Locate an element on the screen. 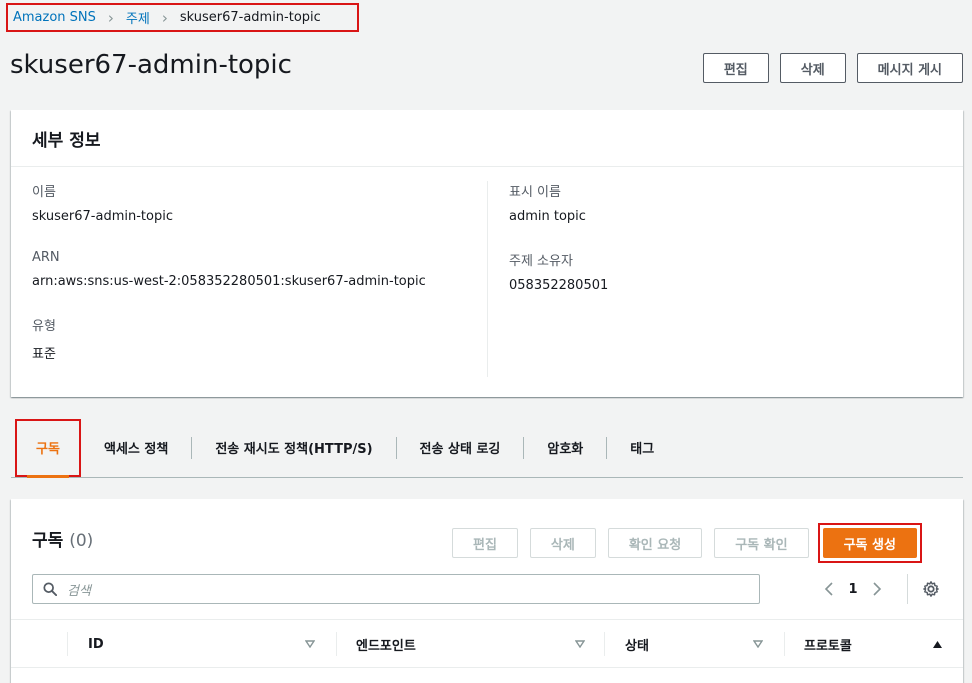 This screenshot has width=972, height=683. details-title: 세부 정보 is located at coordinates (487, 138).